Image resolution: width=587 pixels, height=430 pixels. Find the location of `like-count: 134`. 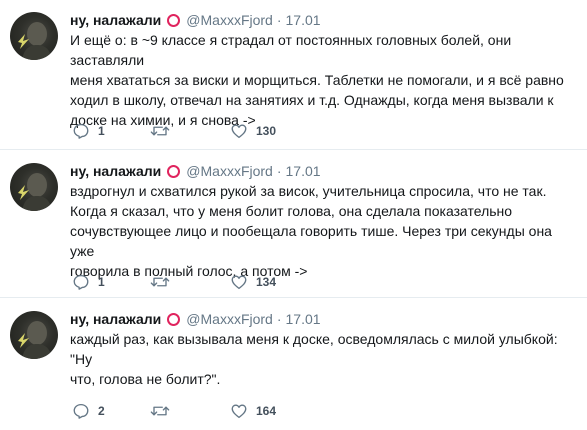

like-count: 134 is located at coordinates (266, 282).